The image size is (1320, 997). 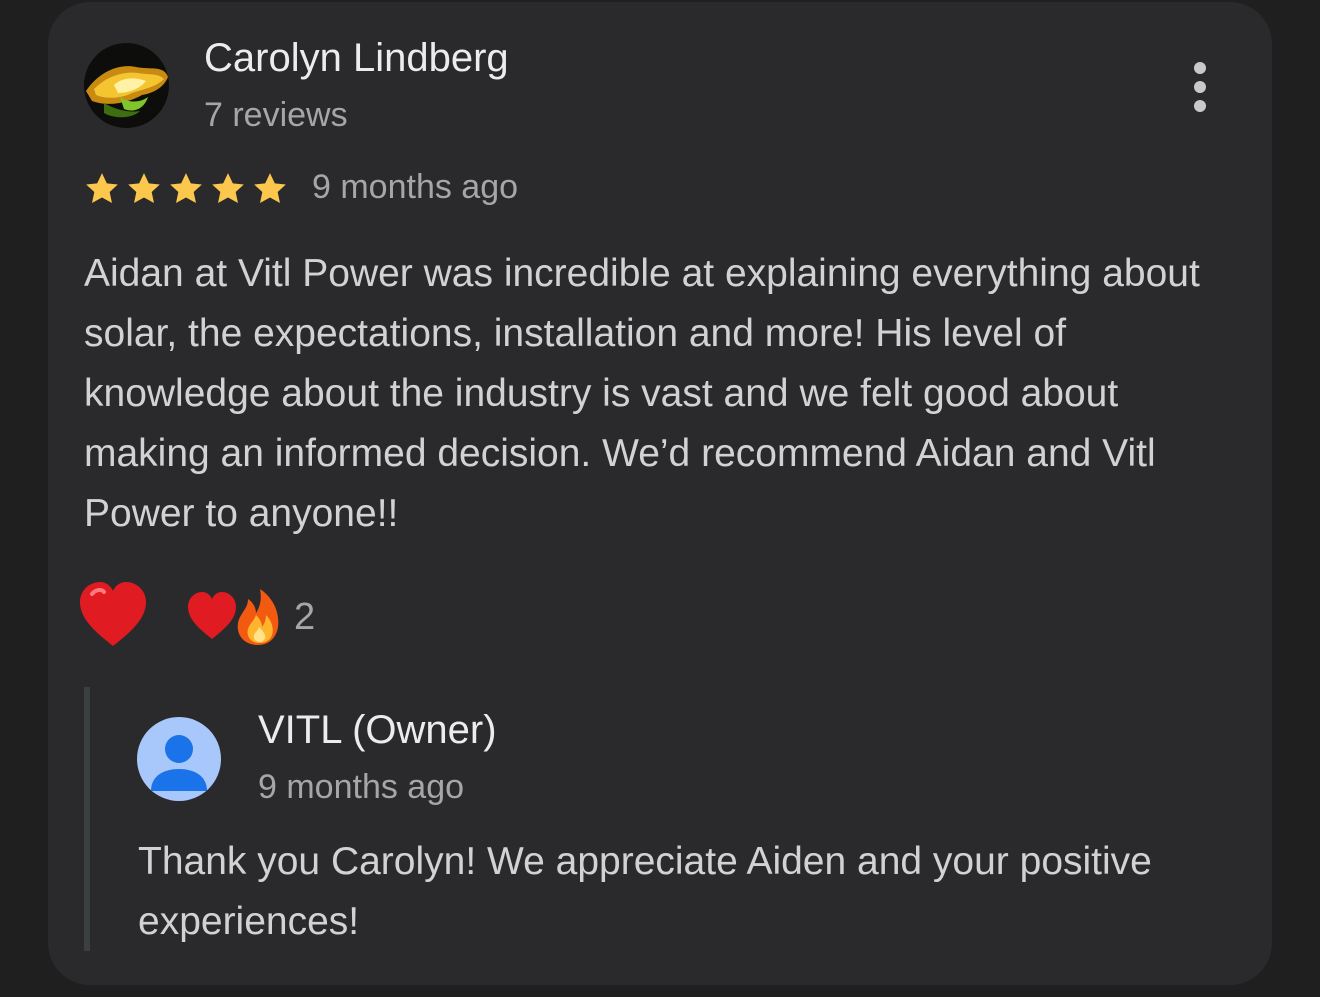 I want to click on reaction-summary: 2, so click(x=250, y=617).